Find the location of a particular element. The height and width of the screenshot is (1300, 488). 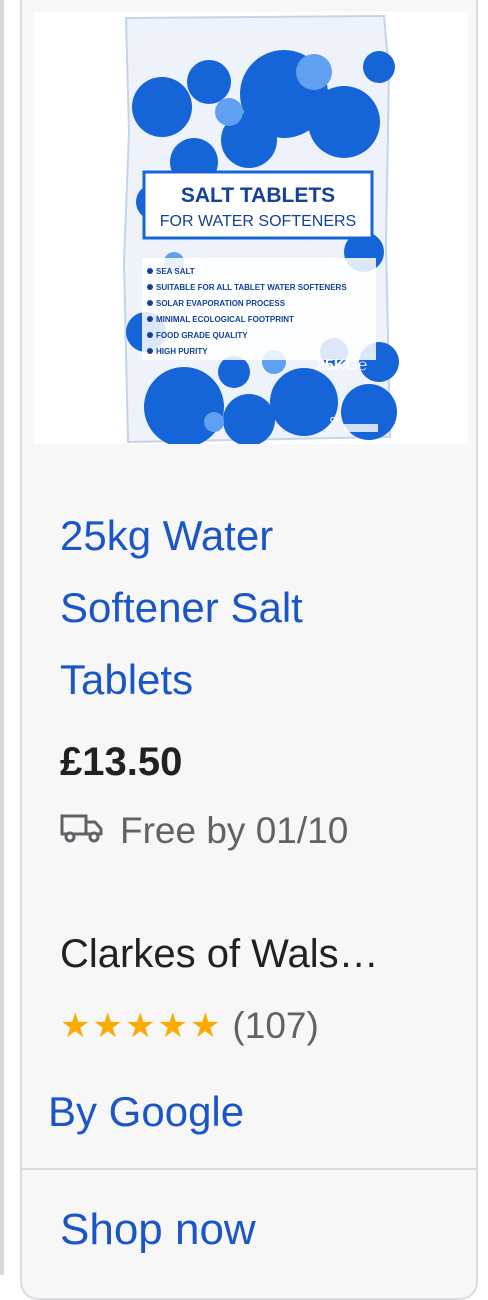

bag-bullet: MINIMAL ECOLOGICAL FOOTPRINT is located at coordinates (225, 319).